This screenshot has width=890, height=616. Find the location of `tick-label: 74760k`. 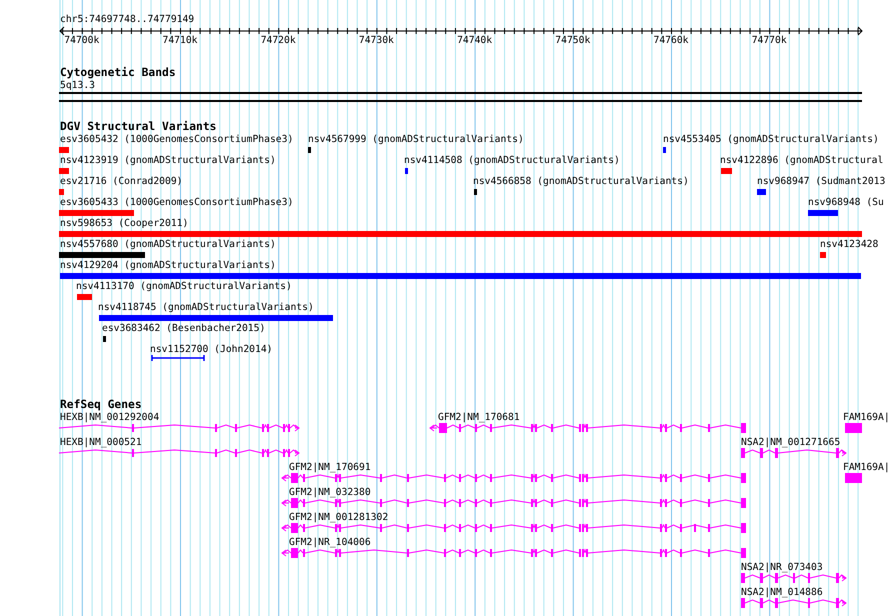

tick-label: 74760k is located at coordinates (671, 41).